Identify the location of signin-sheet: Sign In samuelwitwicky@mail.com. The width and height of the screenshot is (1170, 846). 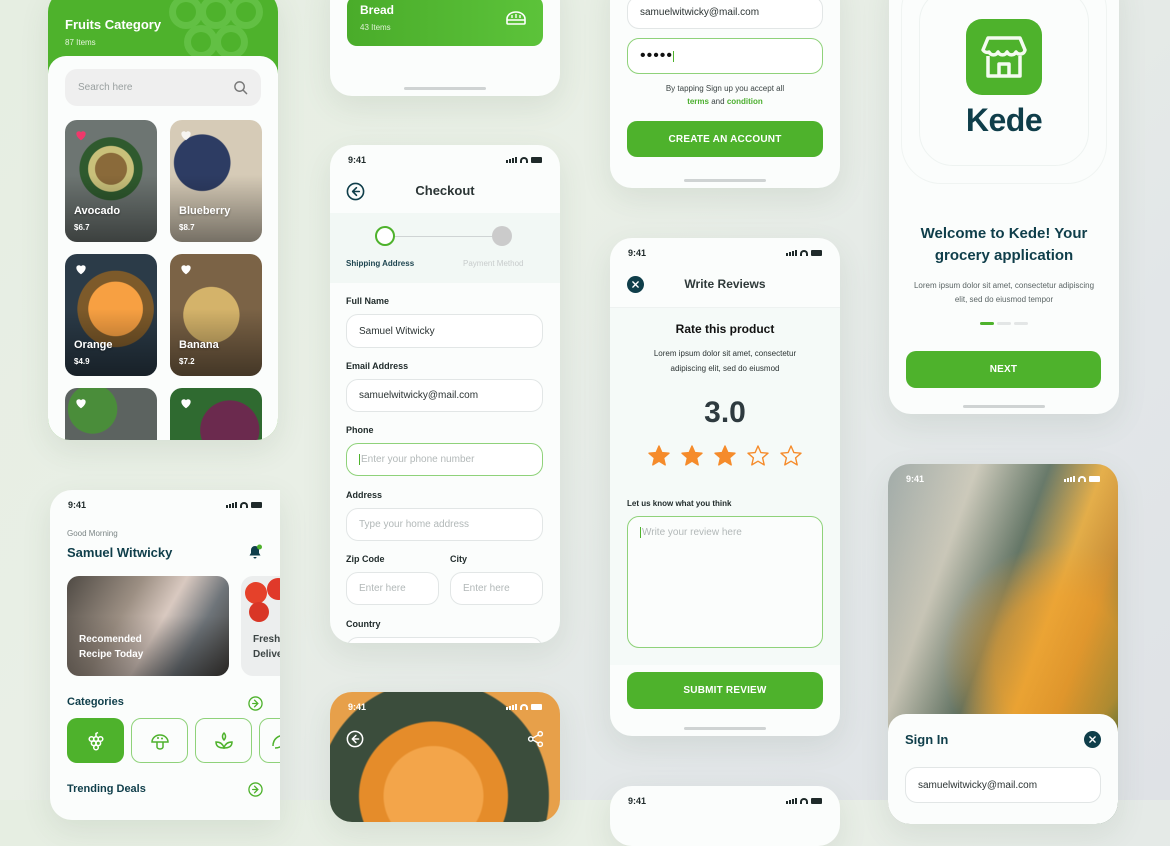
(1003, 769).